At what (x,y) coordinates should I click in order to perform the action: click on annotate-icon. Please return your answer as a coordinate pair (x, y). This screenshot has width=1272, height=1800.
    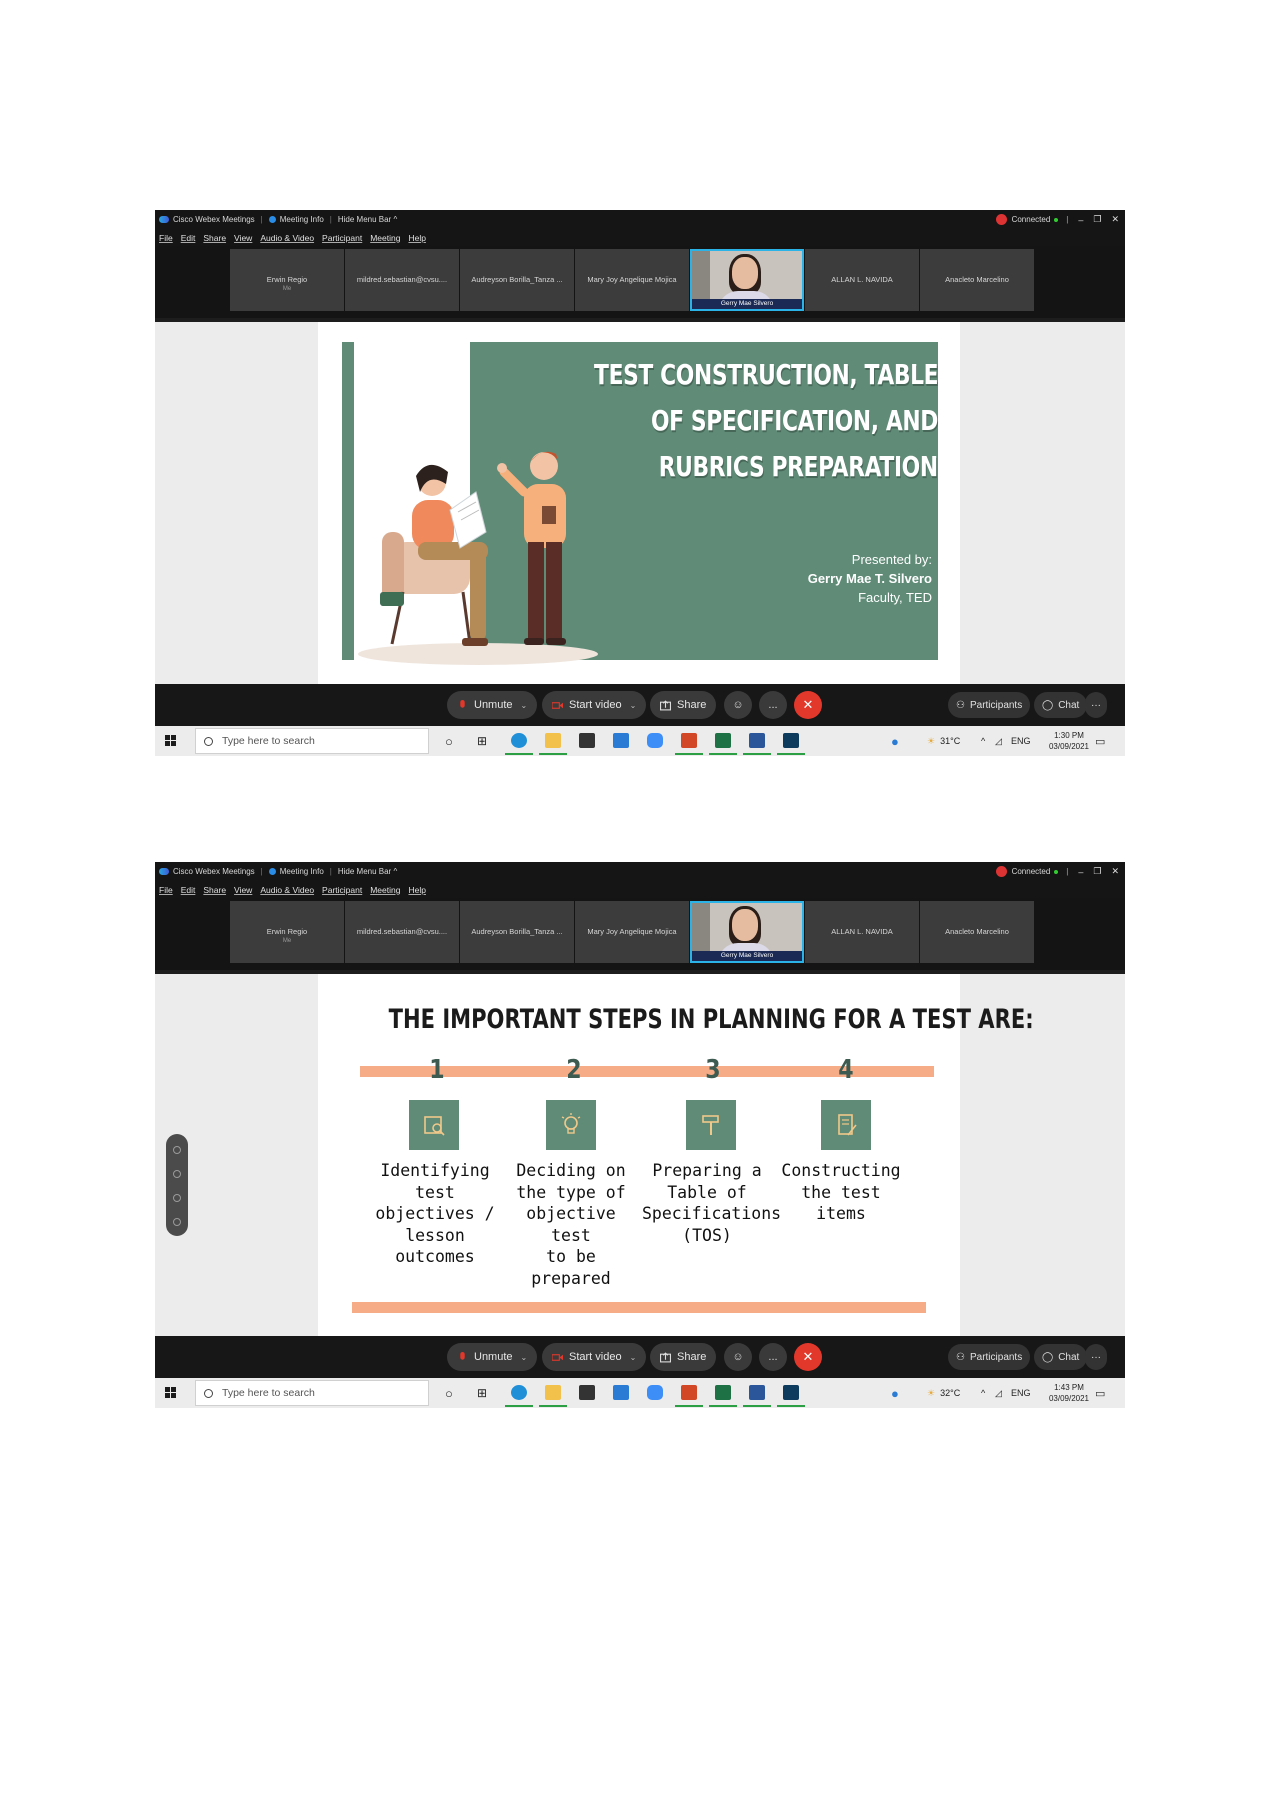
    Looking at the image, I should click on (177, 1150).